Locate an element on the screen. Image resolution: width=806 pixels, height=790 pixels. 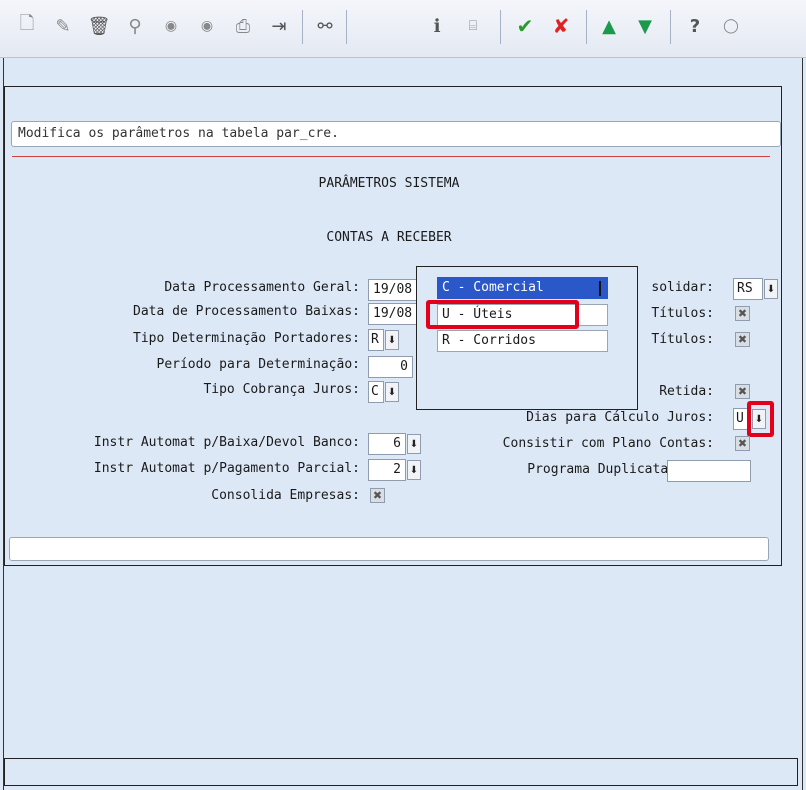
label-data-processamento-geral: Data Processamento Geral: is located at coordinates (262, 287).